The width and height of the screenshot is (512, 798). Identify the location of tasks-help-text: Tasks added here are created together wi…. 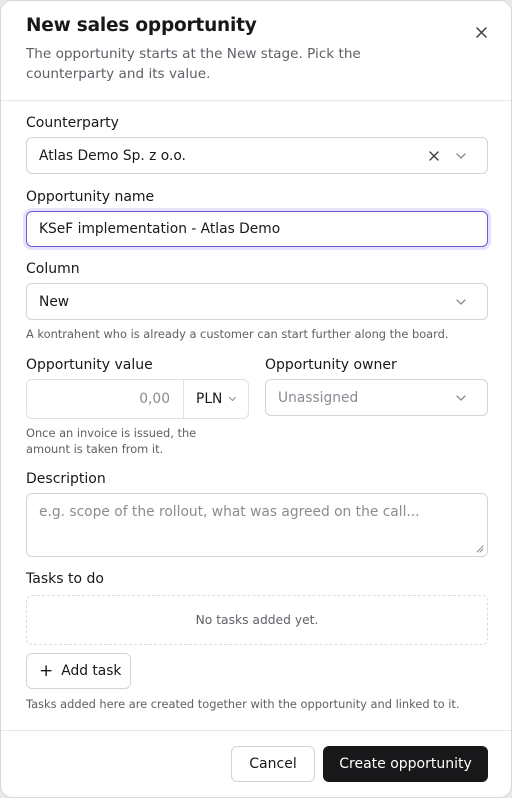
(243, 704).